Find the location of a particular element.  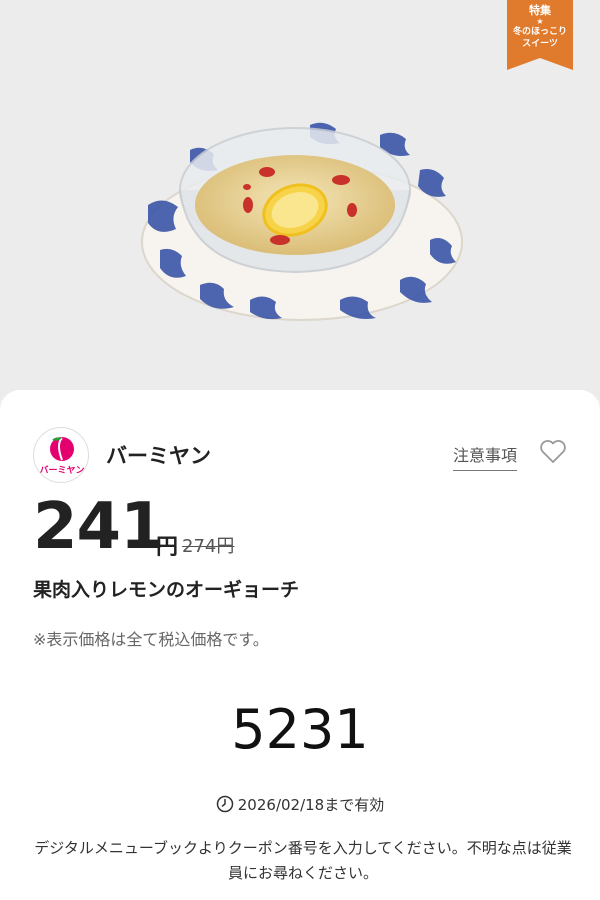

ribbon-star-icon: ★ is located at coordinates (540, 21).